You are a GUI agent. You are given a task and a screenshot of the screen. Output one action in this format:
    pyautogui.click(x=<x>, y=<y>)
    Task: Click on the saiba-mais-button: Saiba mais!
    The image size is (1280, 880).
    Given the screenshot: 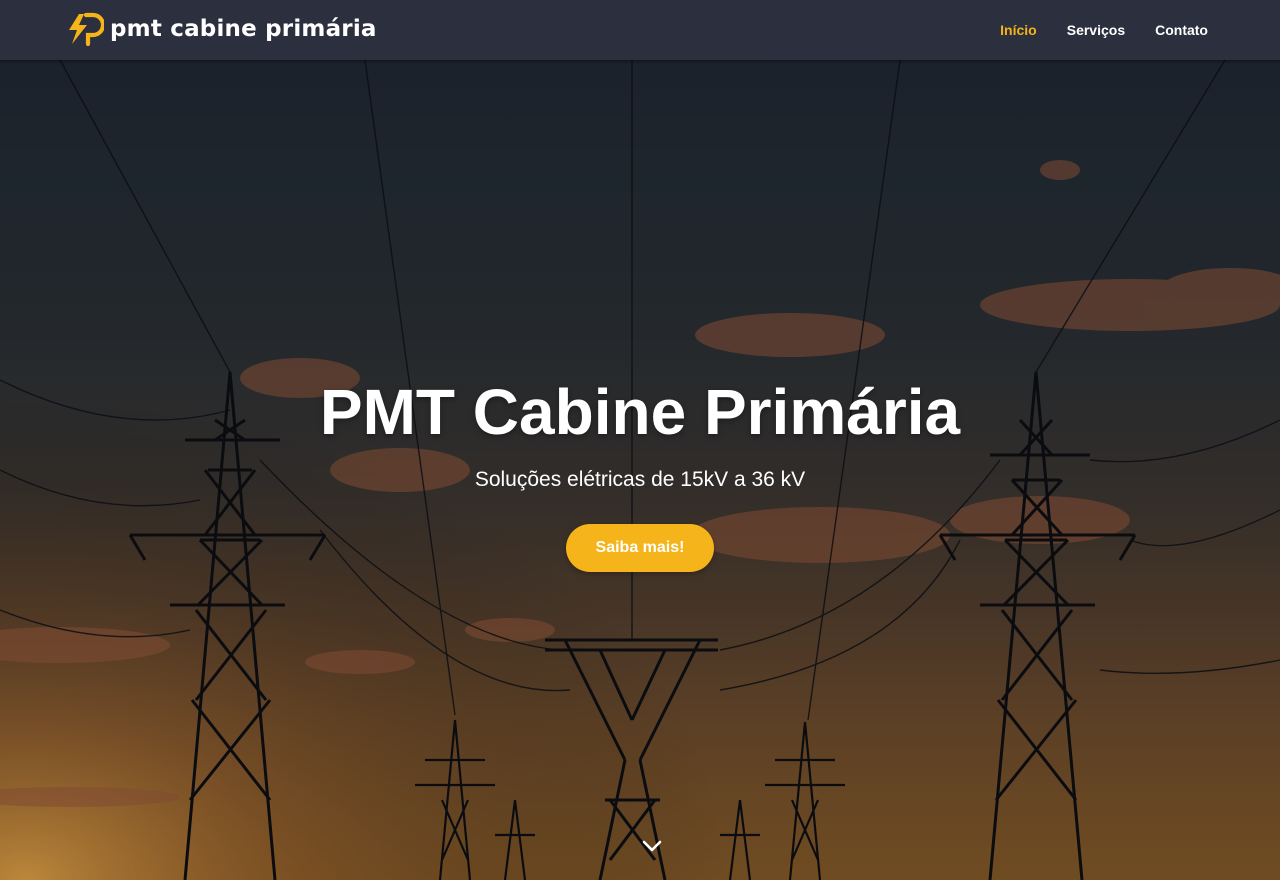 What is the action you would take?
    pyautogui.click(x=640, y=548)
    